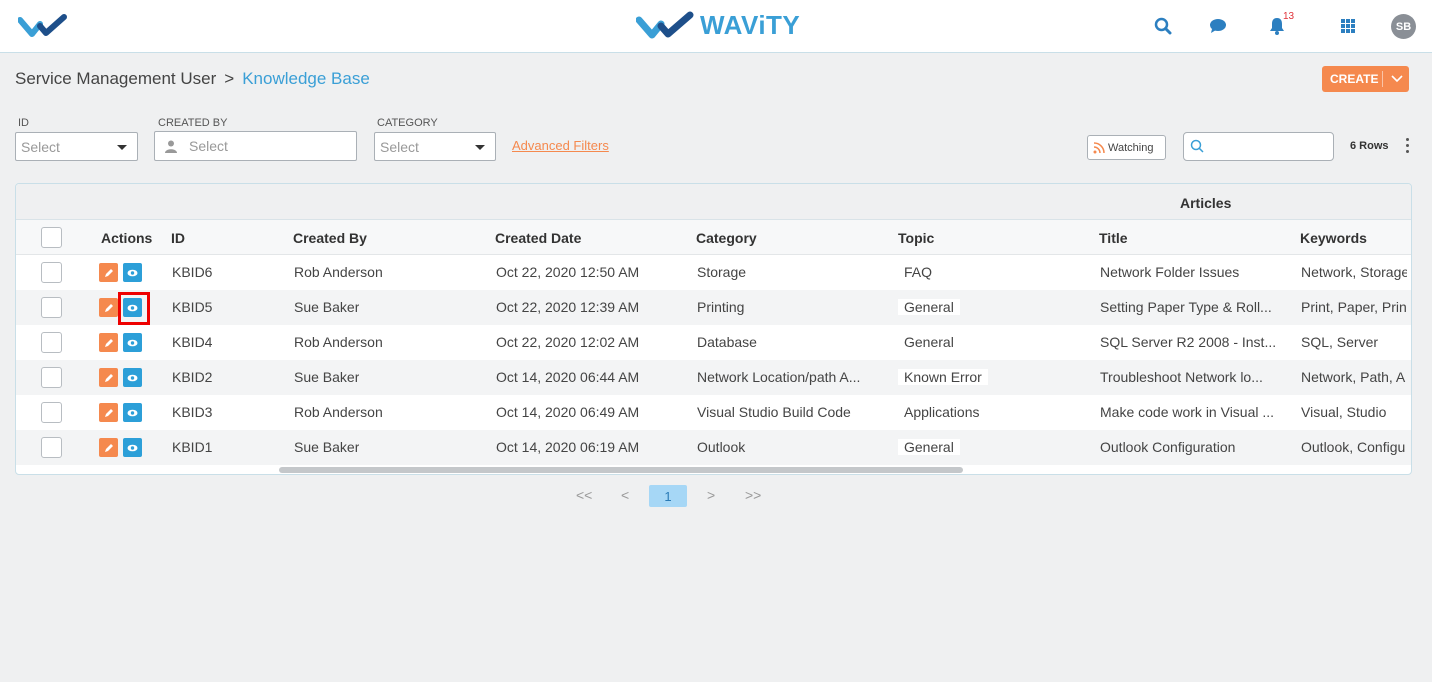 The height and width of the screenshot is (682, 1432). What do you see at coordinates (538, 238) in the screenshot?
I see `column-header-created-date: Created Date` at bounding box center [538, 238].